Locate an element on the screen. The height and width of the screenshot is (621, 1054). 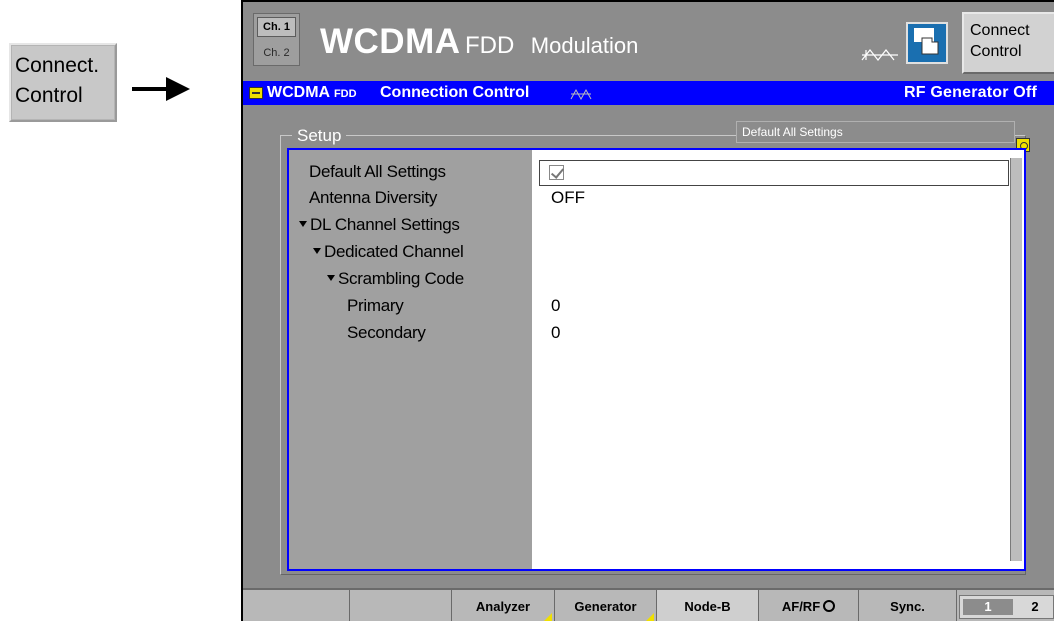
row-label-primary: Primary is located at coordinates (375, 305).